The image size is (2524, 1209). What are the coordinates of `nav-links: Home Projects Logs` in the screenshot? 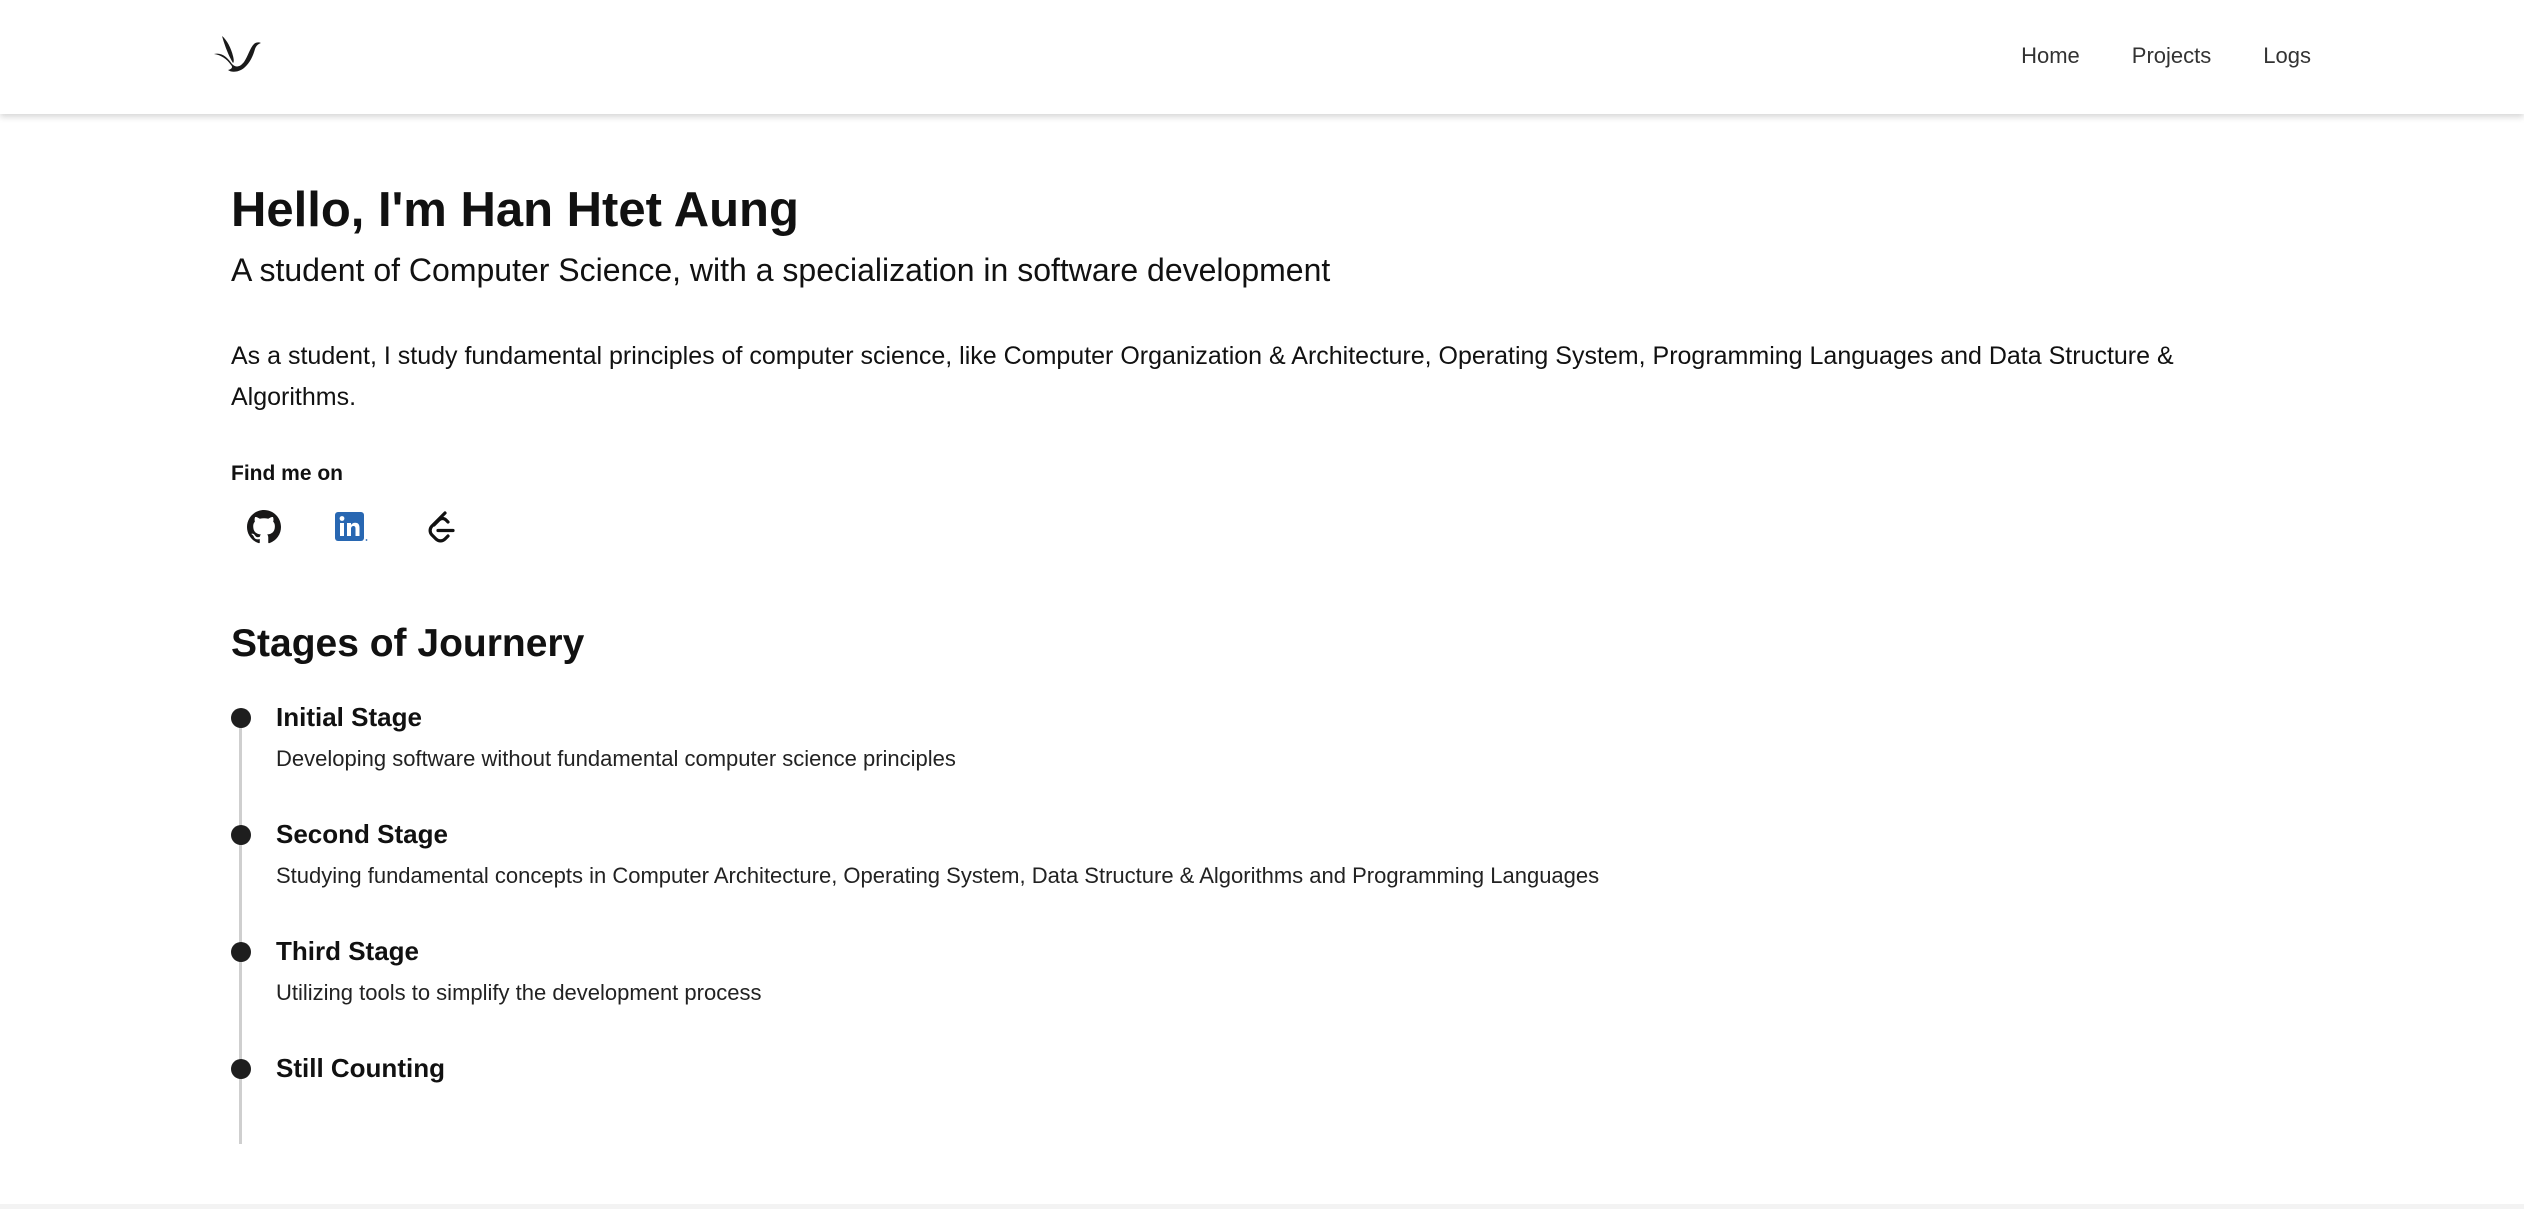 It's located at (2140, 56).